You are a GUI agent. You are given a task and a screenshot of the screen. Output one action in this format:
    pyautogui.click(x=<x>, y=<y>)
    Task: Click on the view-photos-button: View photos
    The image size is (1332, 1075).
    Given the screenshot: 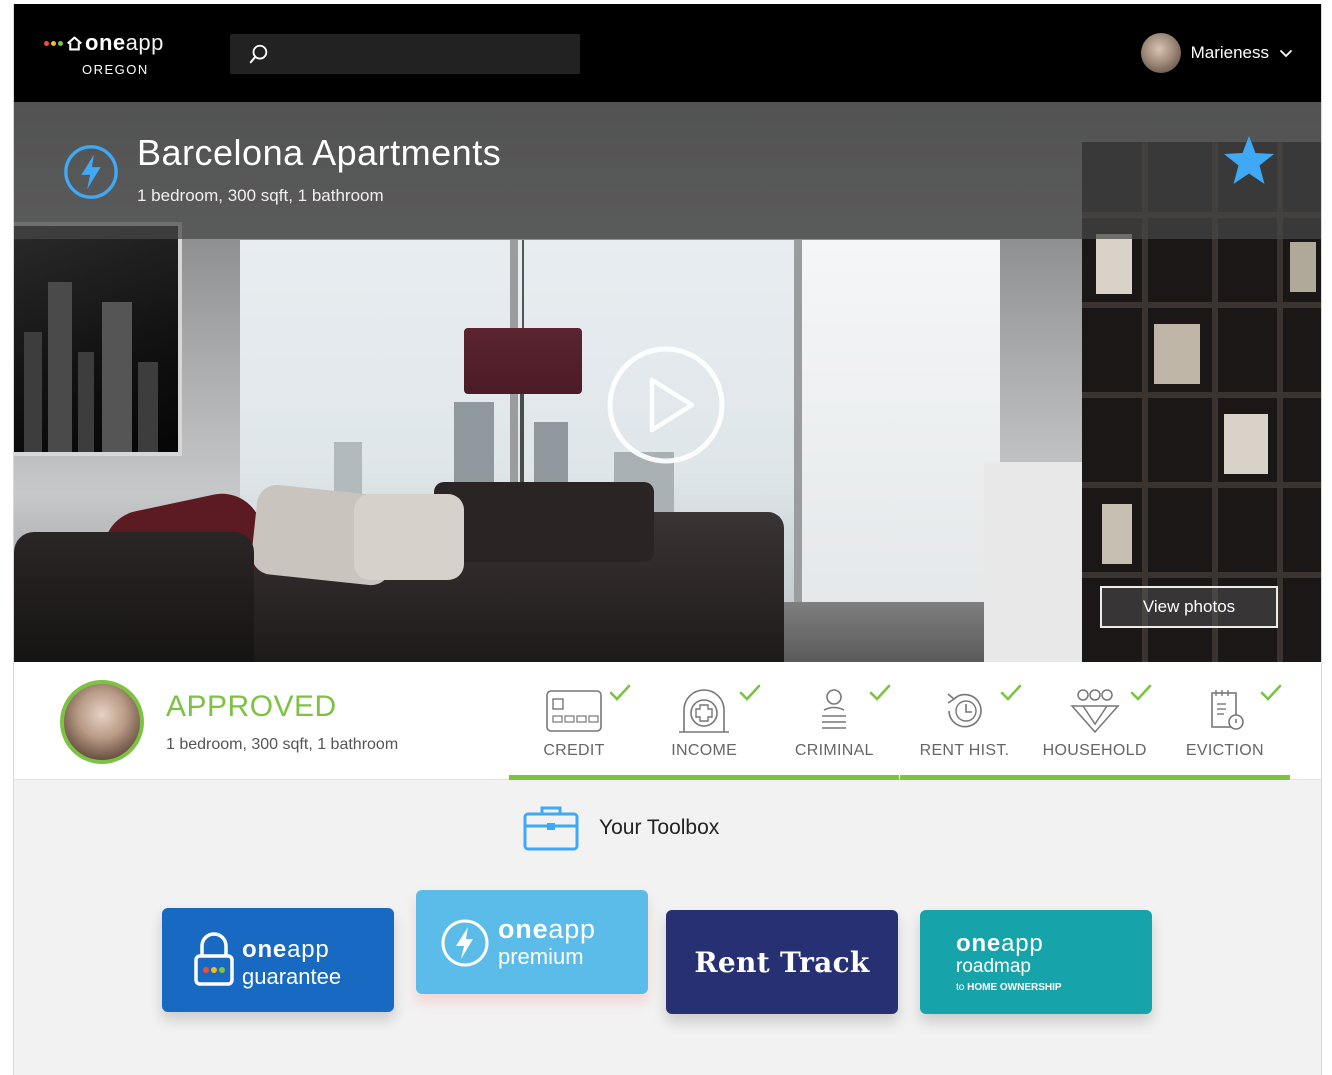 What is the action you would take?
    pyautogui.click(x=1189, y=607)
    